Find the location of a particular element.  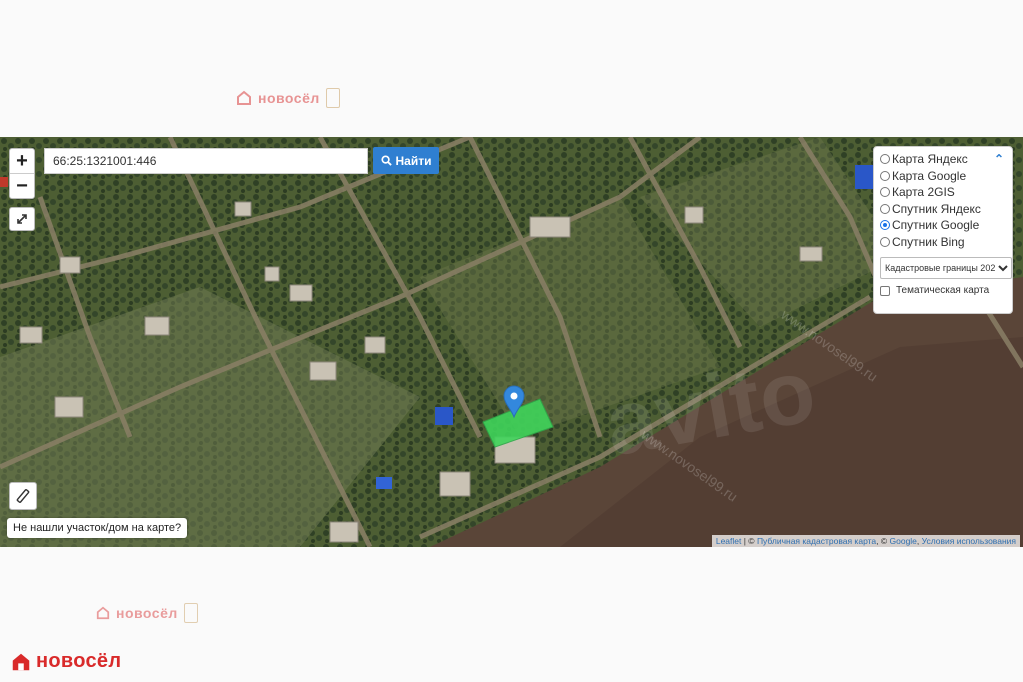

fullscreen-button is located at coordinates (22, 219).